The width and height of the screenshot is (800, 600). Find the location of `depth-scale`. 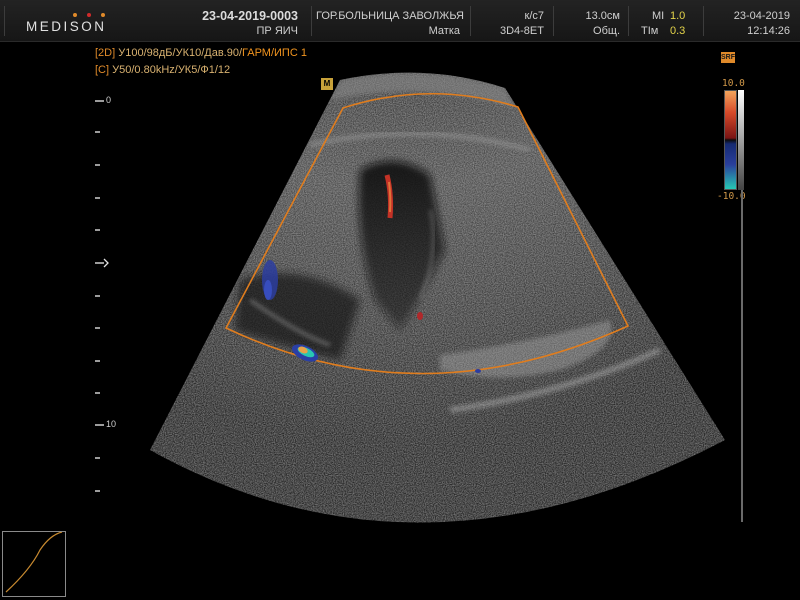

depth-scale is located at coordinates (102, 296).